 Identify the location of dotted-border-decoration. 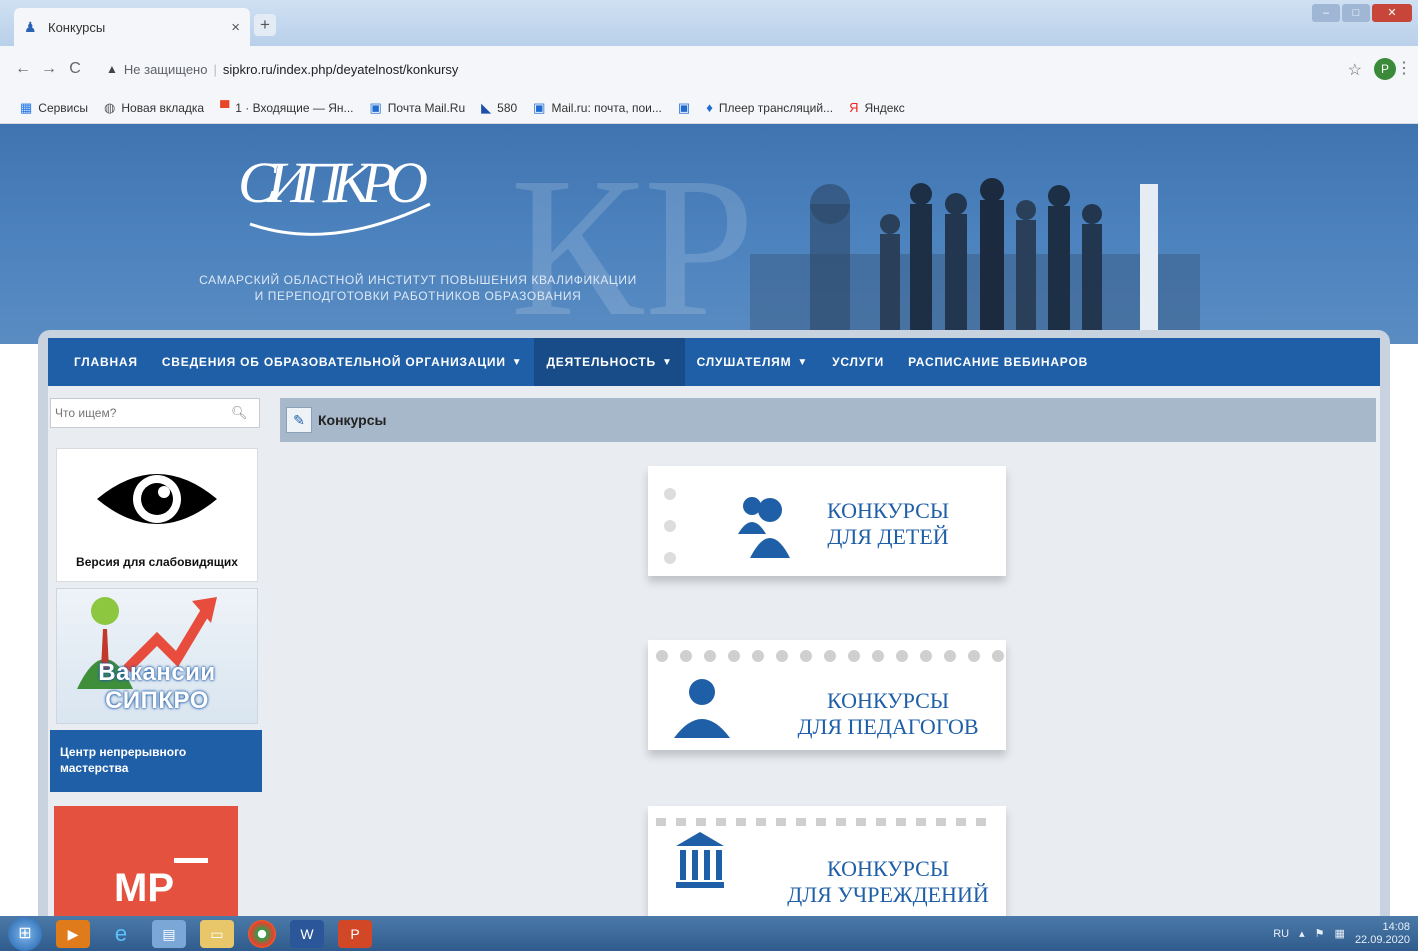
(830, 656).